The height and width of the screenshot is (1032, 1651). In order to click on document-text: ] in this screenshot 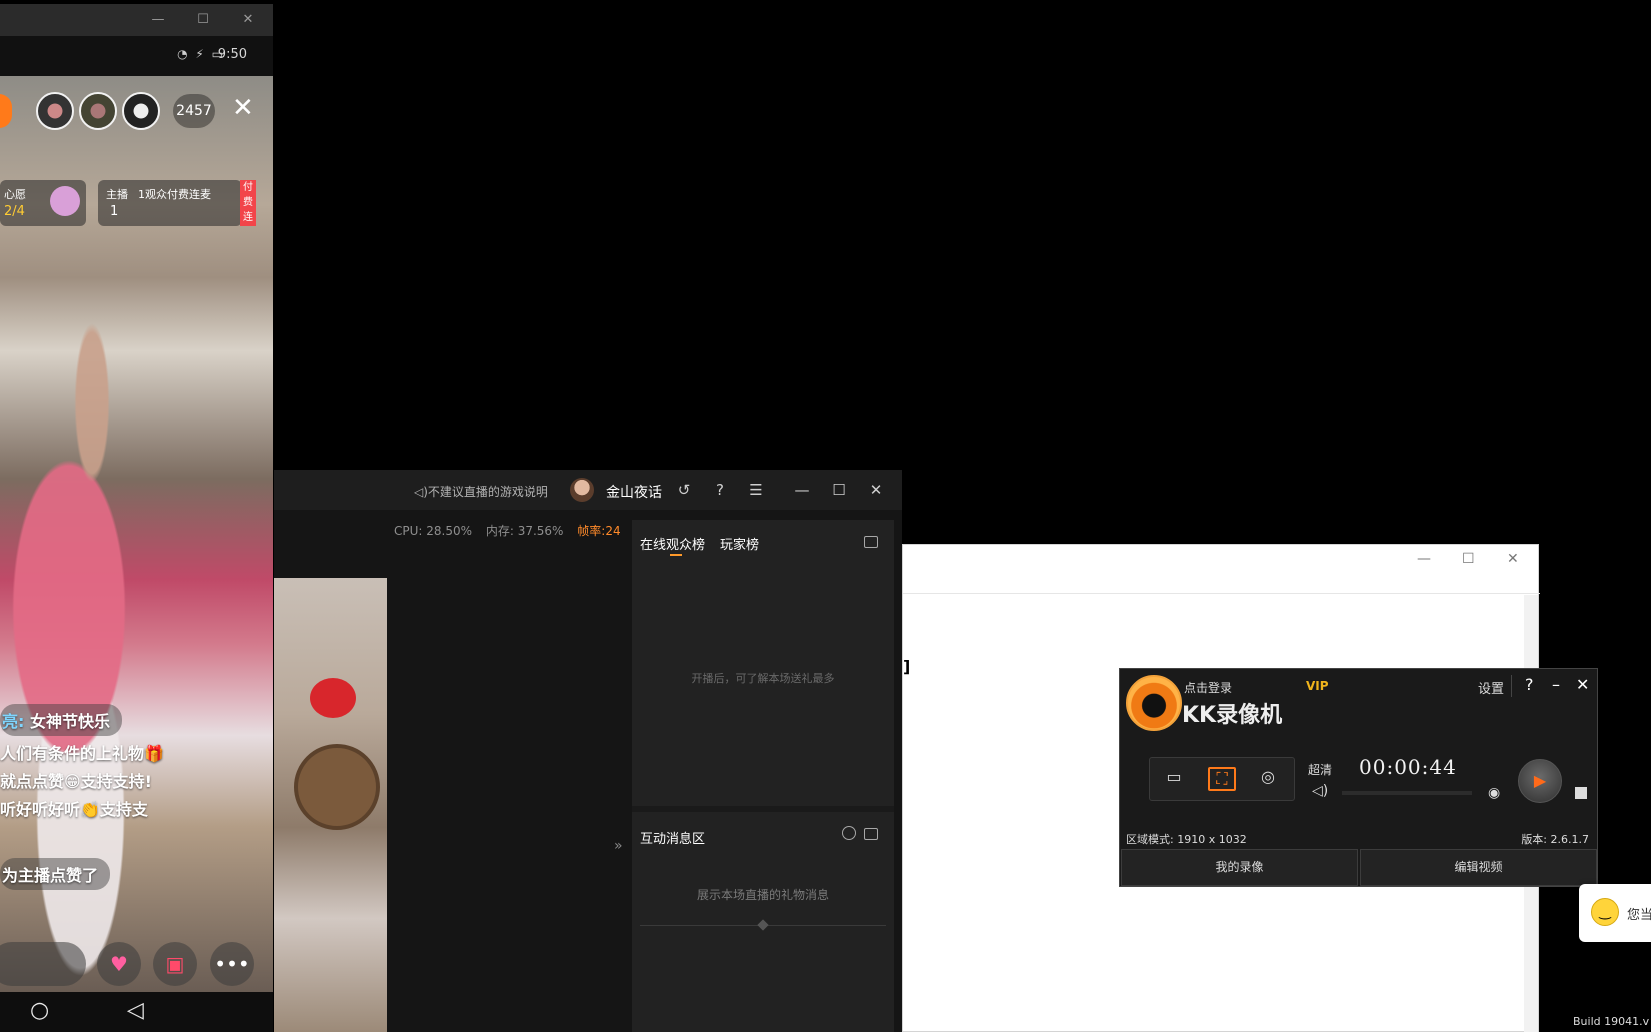, I will do `click(907, 666)`.